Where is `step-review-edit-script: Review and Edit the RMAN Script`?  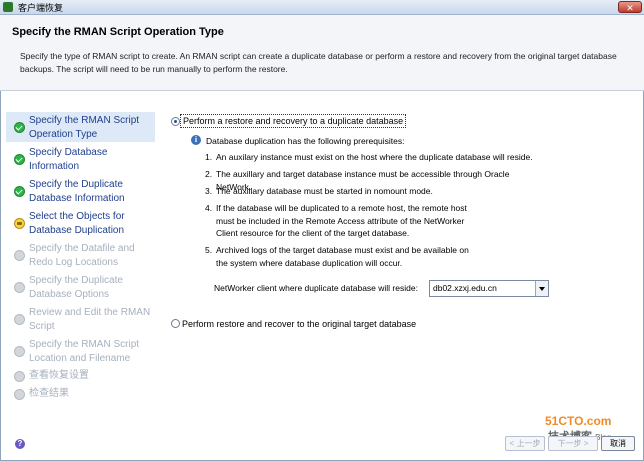 step-review-edit-script: Review and Edit the RMAN Script is located at coordinates (80, 319).